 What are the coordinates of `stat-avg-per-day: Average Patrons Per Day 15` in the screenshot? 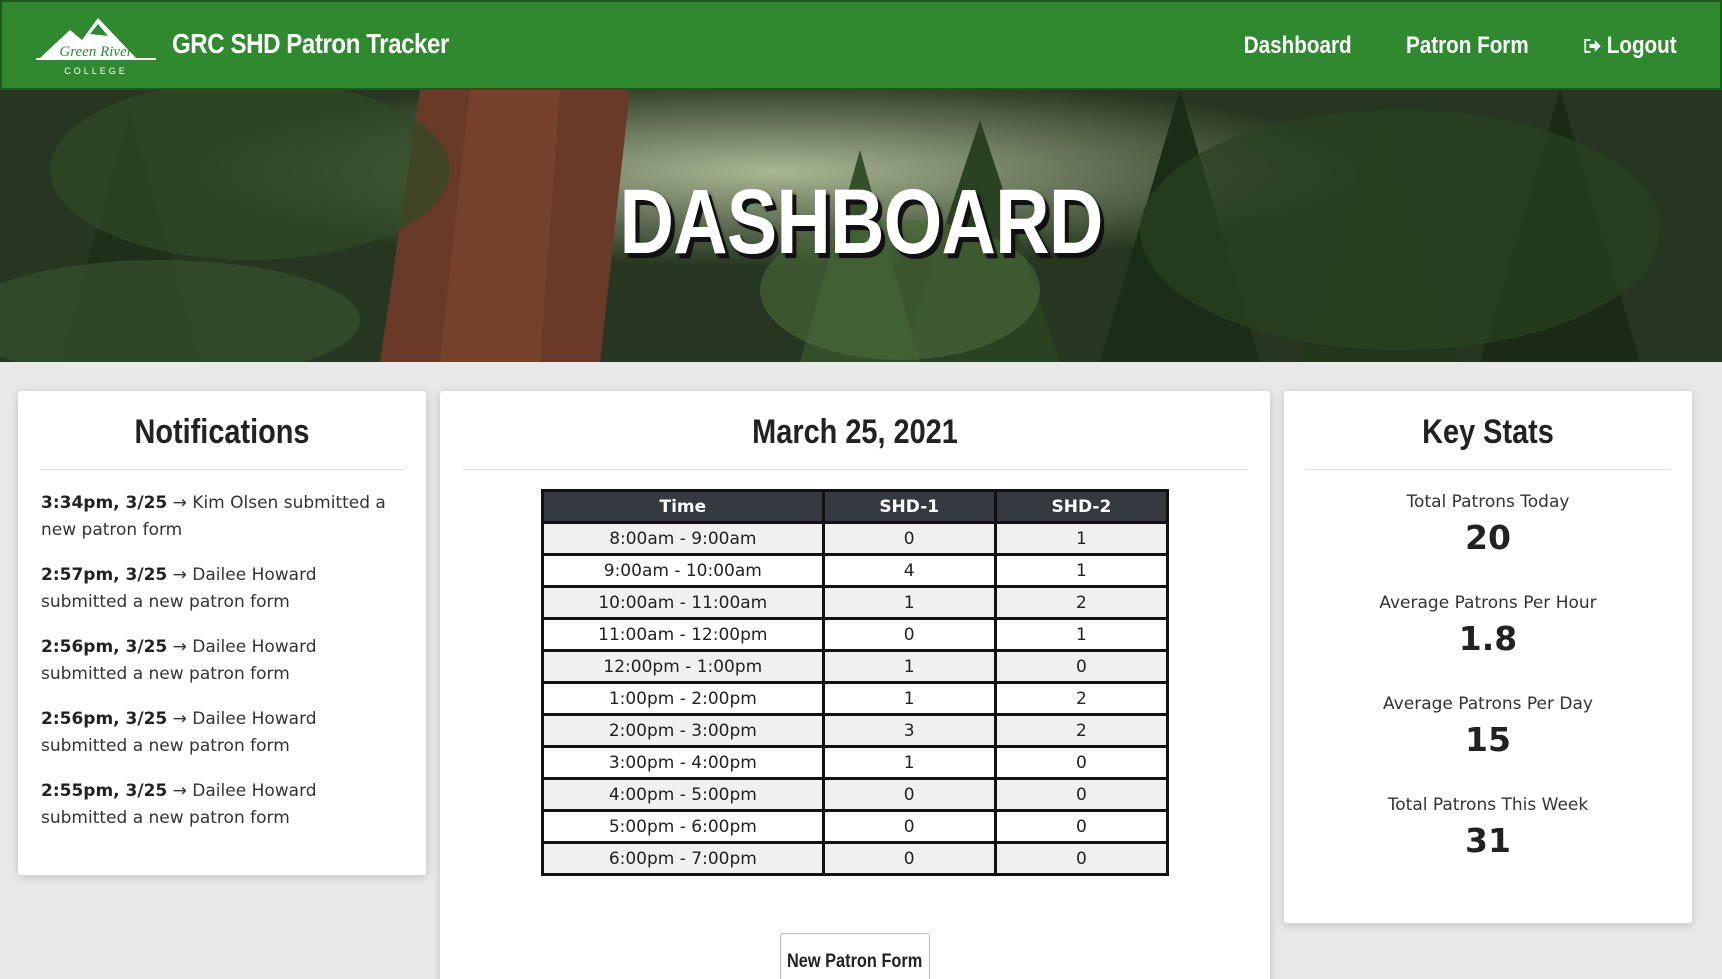 It's located at (1488, 726).